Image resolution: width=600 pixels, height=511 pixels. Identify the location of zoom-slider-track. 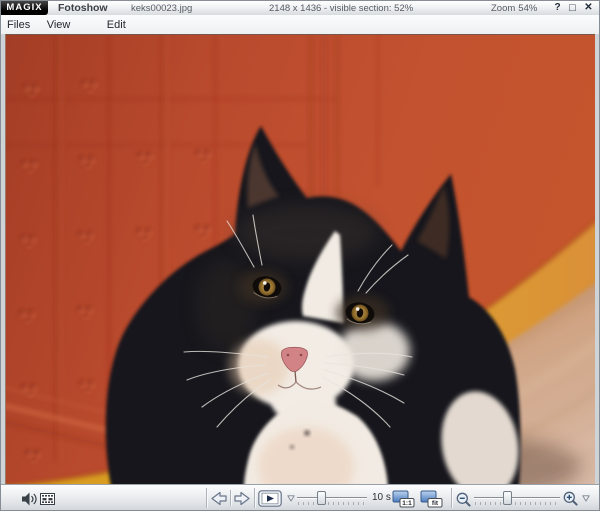
(517, 498).